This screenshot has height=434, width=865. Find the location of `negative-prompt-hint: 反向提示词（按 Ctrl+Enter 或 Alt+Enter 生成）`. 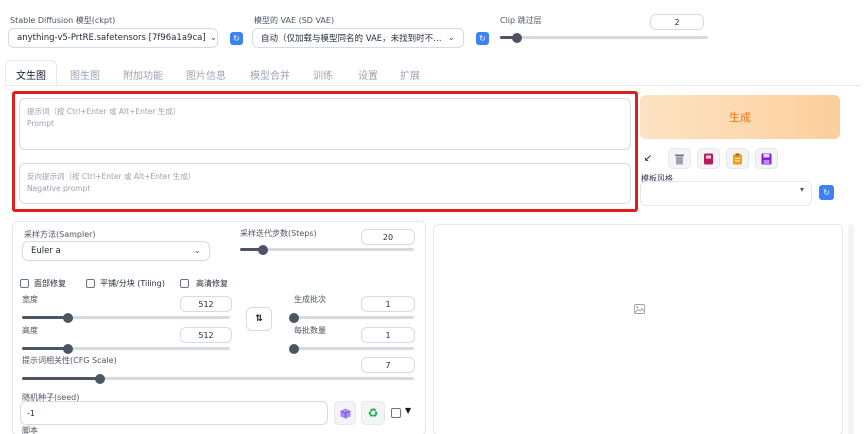

negative-prompt-hint: 反向提示词（按 Ctrl+Enter 或 Alt+Enter 生成） is located at coordinates (111, 176).